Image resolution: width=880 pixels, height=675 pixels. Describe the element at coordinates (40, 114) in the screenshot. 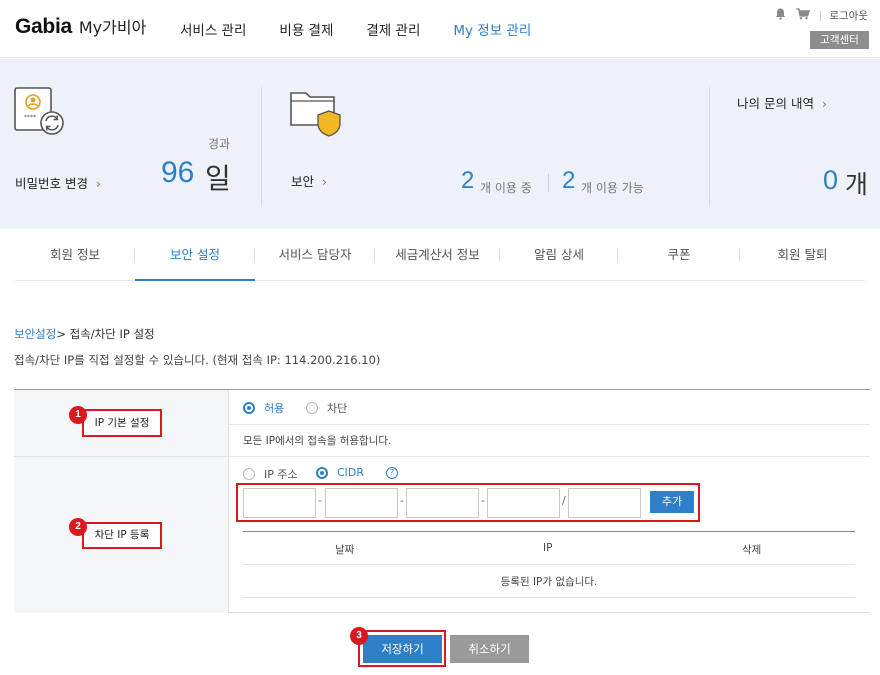

I see `id-card-refresh-icon: ****` at that location.